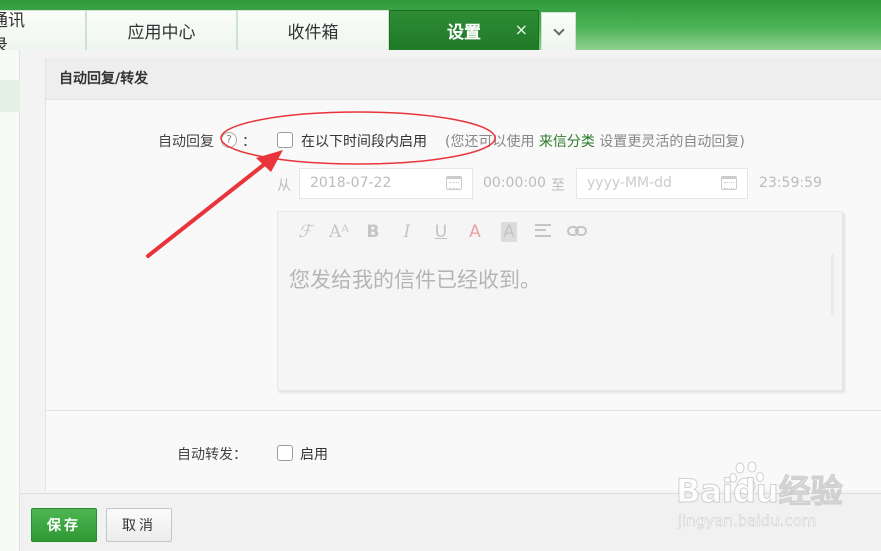  I want to click on end-date-placeholder: yyyy-MM-dd, so click(629, 183).